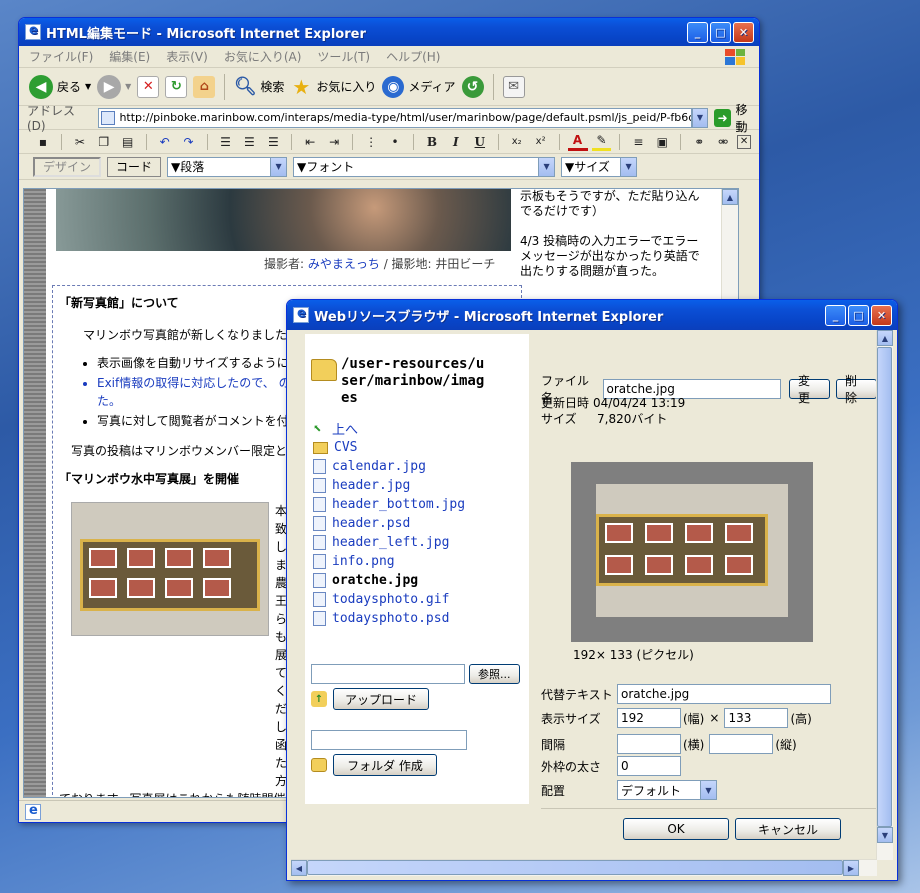 The height and width of the screenshot is (893, 920). I want to click on file-item-selected: oratche.jpg, so click(421, 580).